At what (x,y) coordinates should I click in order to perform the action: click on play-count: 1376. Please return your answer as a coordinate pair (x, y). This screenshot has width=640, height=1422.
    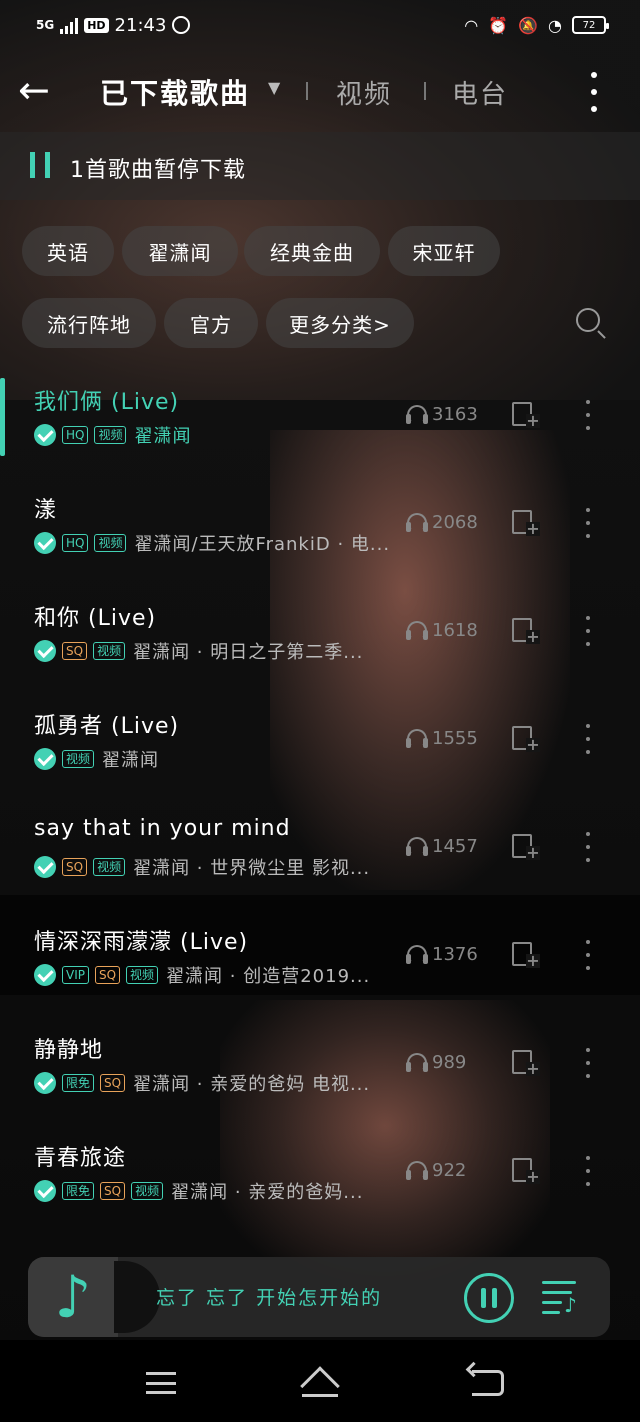
    Looking at the image, I should click on (442, 954).